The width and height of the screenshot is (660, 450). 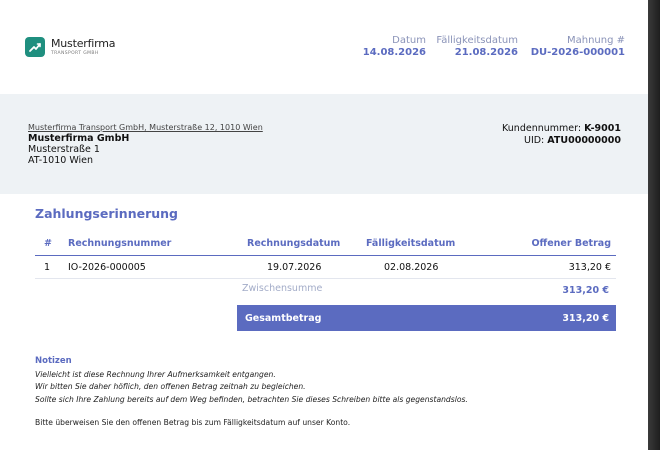 What do you see at coordinates (542, 128) in the screenshot?
I see `customer-number-label: Kundennummer:` at bounding box center [542, 128].